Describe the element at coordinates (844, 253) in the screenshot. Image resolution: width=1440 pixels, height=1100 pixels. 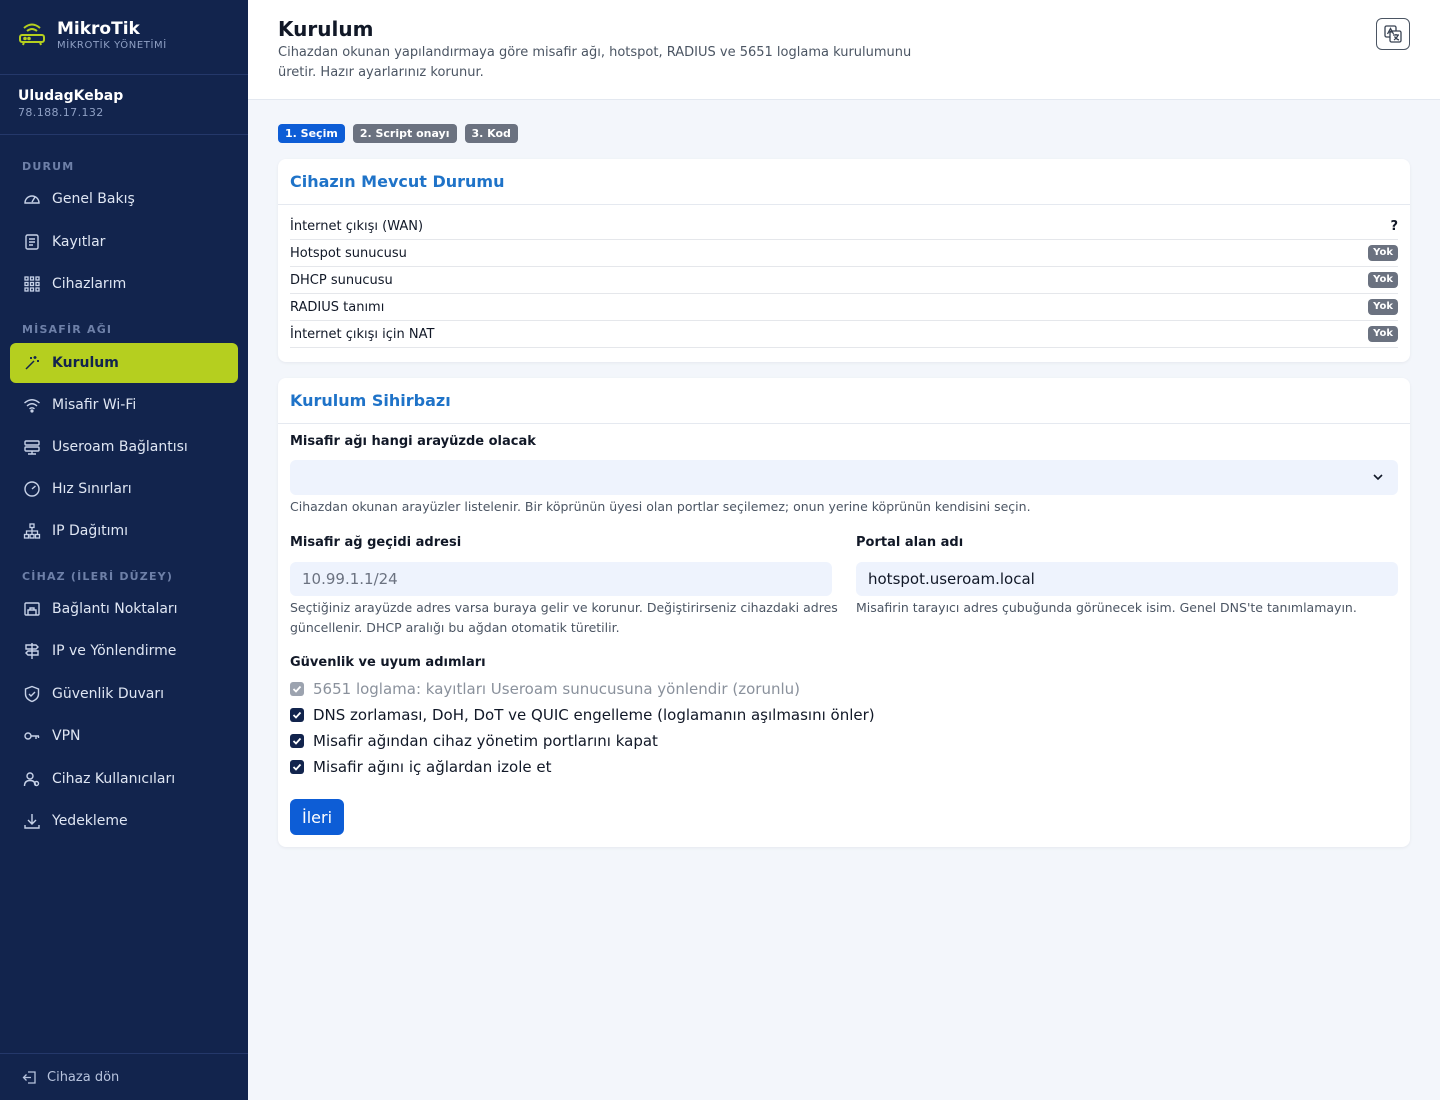
I see `status-row-hotspot: Hotspot sunucusu Yok` at that location.